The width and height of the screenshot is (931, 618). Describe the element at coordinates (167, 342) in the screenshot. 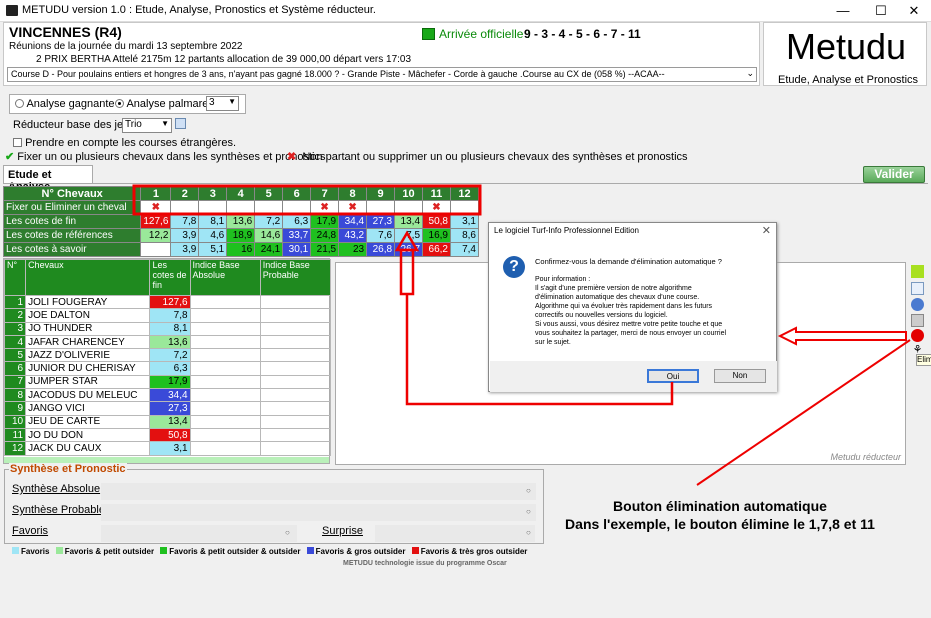

I see `table-row: 4 JAFAR CHARENCEY 13,6` at that location.